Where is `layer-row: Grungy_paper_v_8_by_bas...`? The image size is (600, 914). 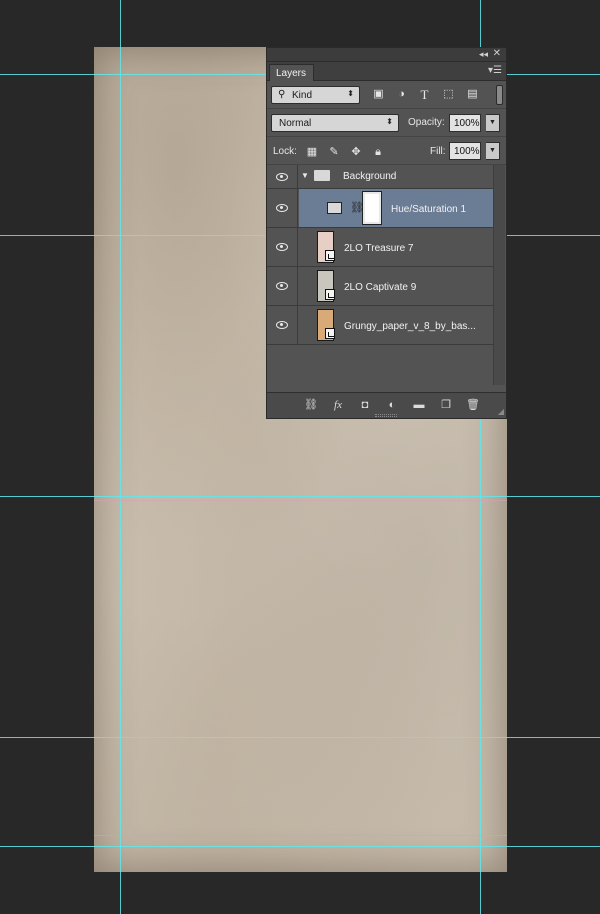 layer-row: Grungy_paper_v_8_by_bas... is located at coordinates (380, 325).